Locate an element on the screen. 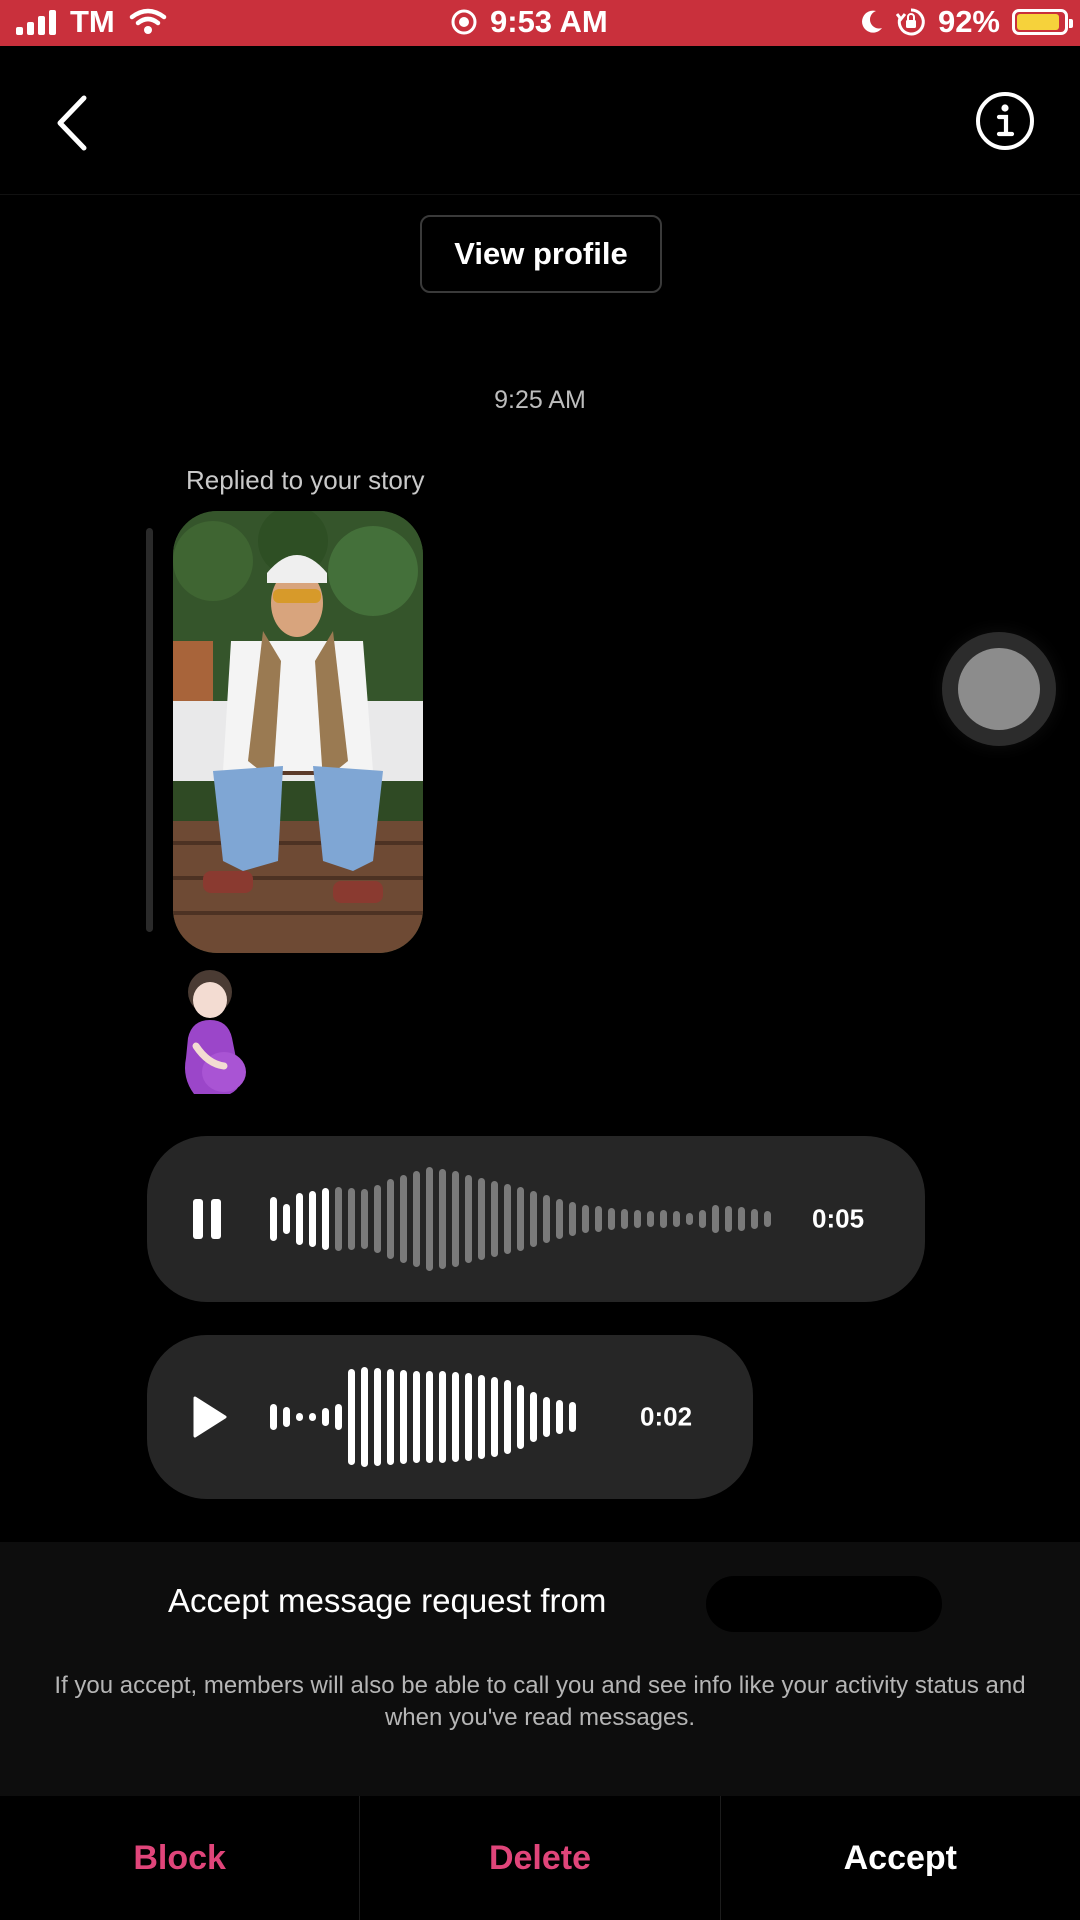 This screenshot has width=1080, height=1920. status-center: 9:53 AM is located at coordinates (529, 22).